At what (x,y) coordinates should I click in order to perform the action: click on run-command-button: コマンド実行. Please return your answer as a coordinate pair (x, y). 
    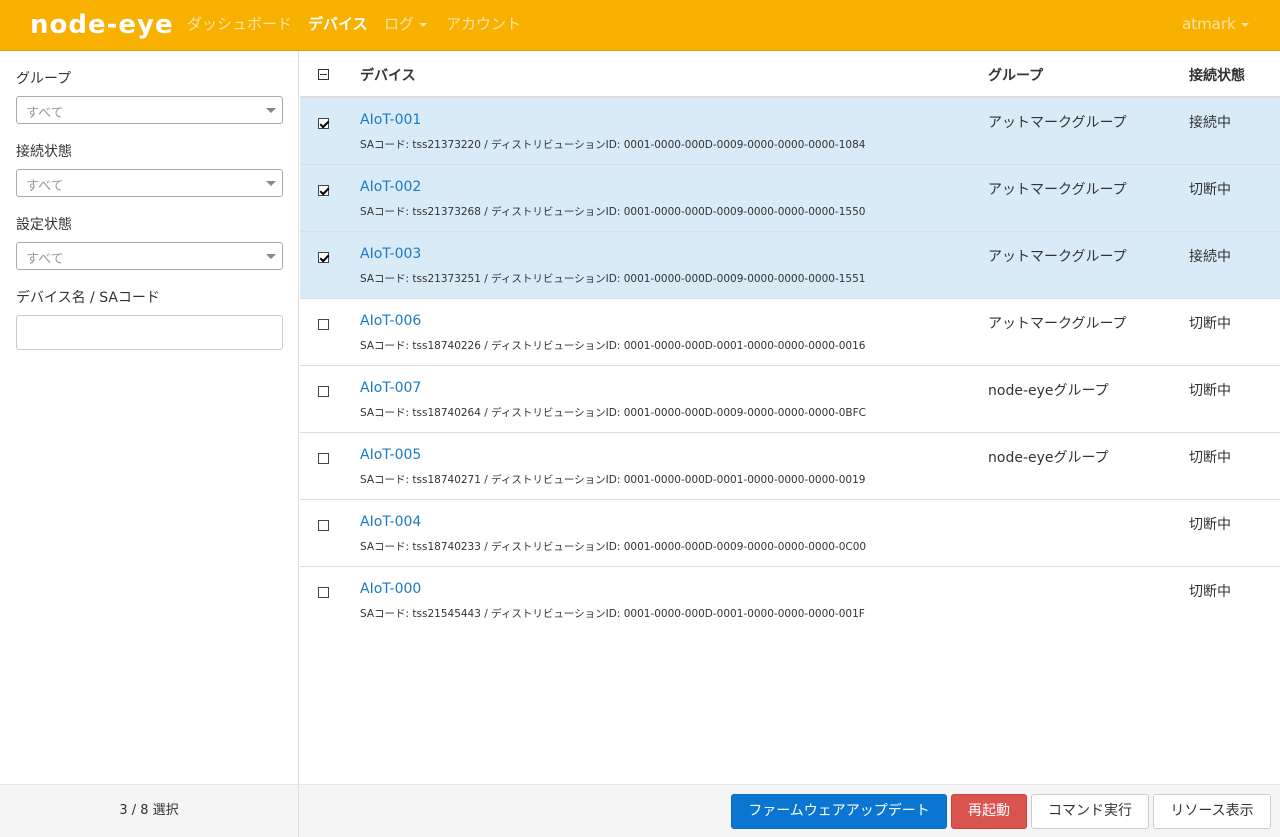
    Looking at the image, I should click on (1090, 811).